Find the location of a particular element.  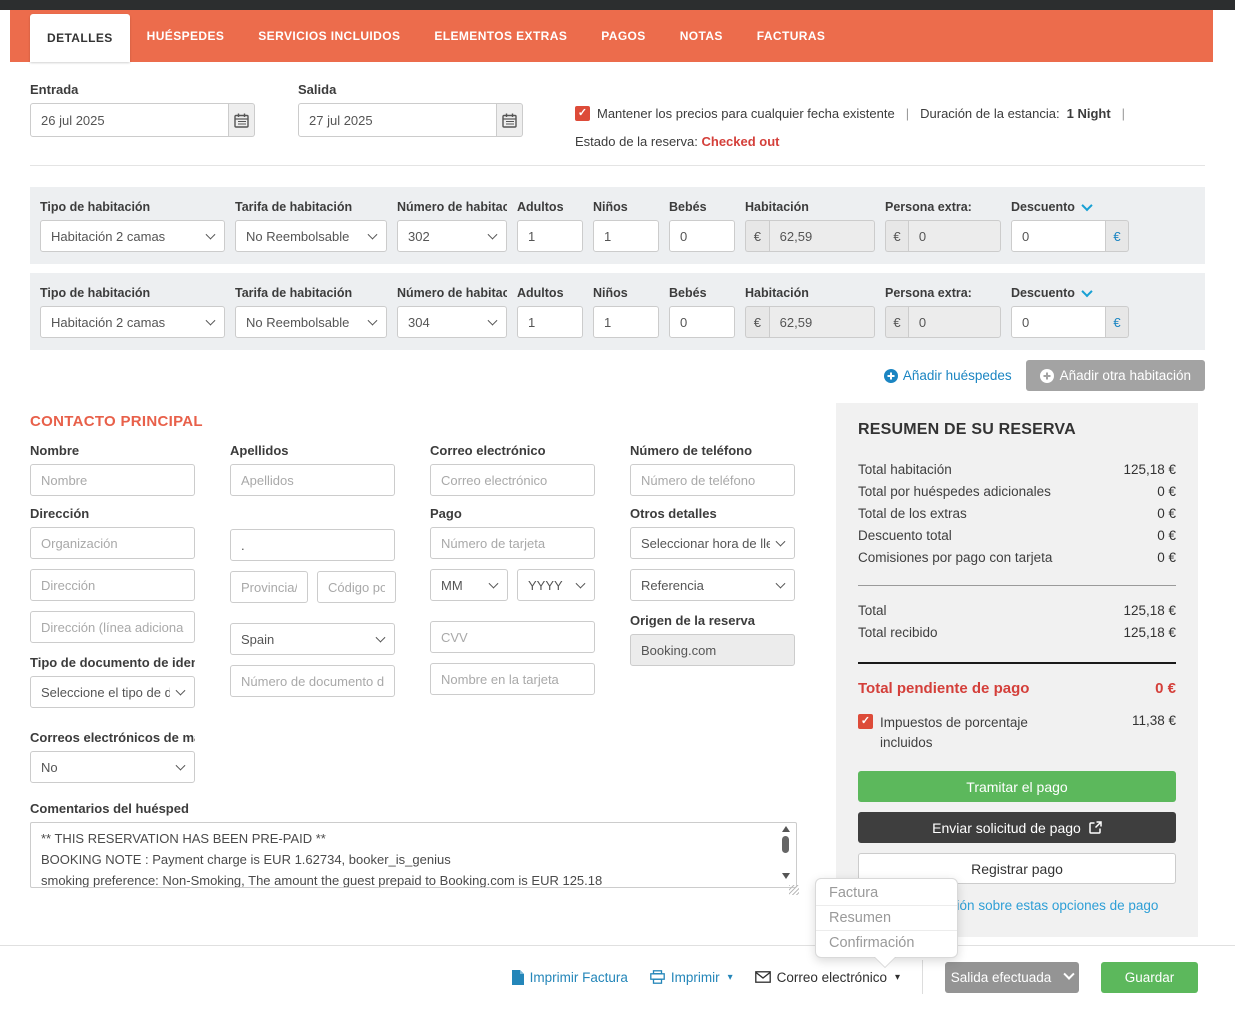

id-doc-type-select: Seleccione el tipo de documento is located at coordinates (112, 692).